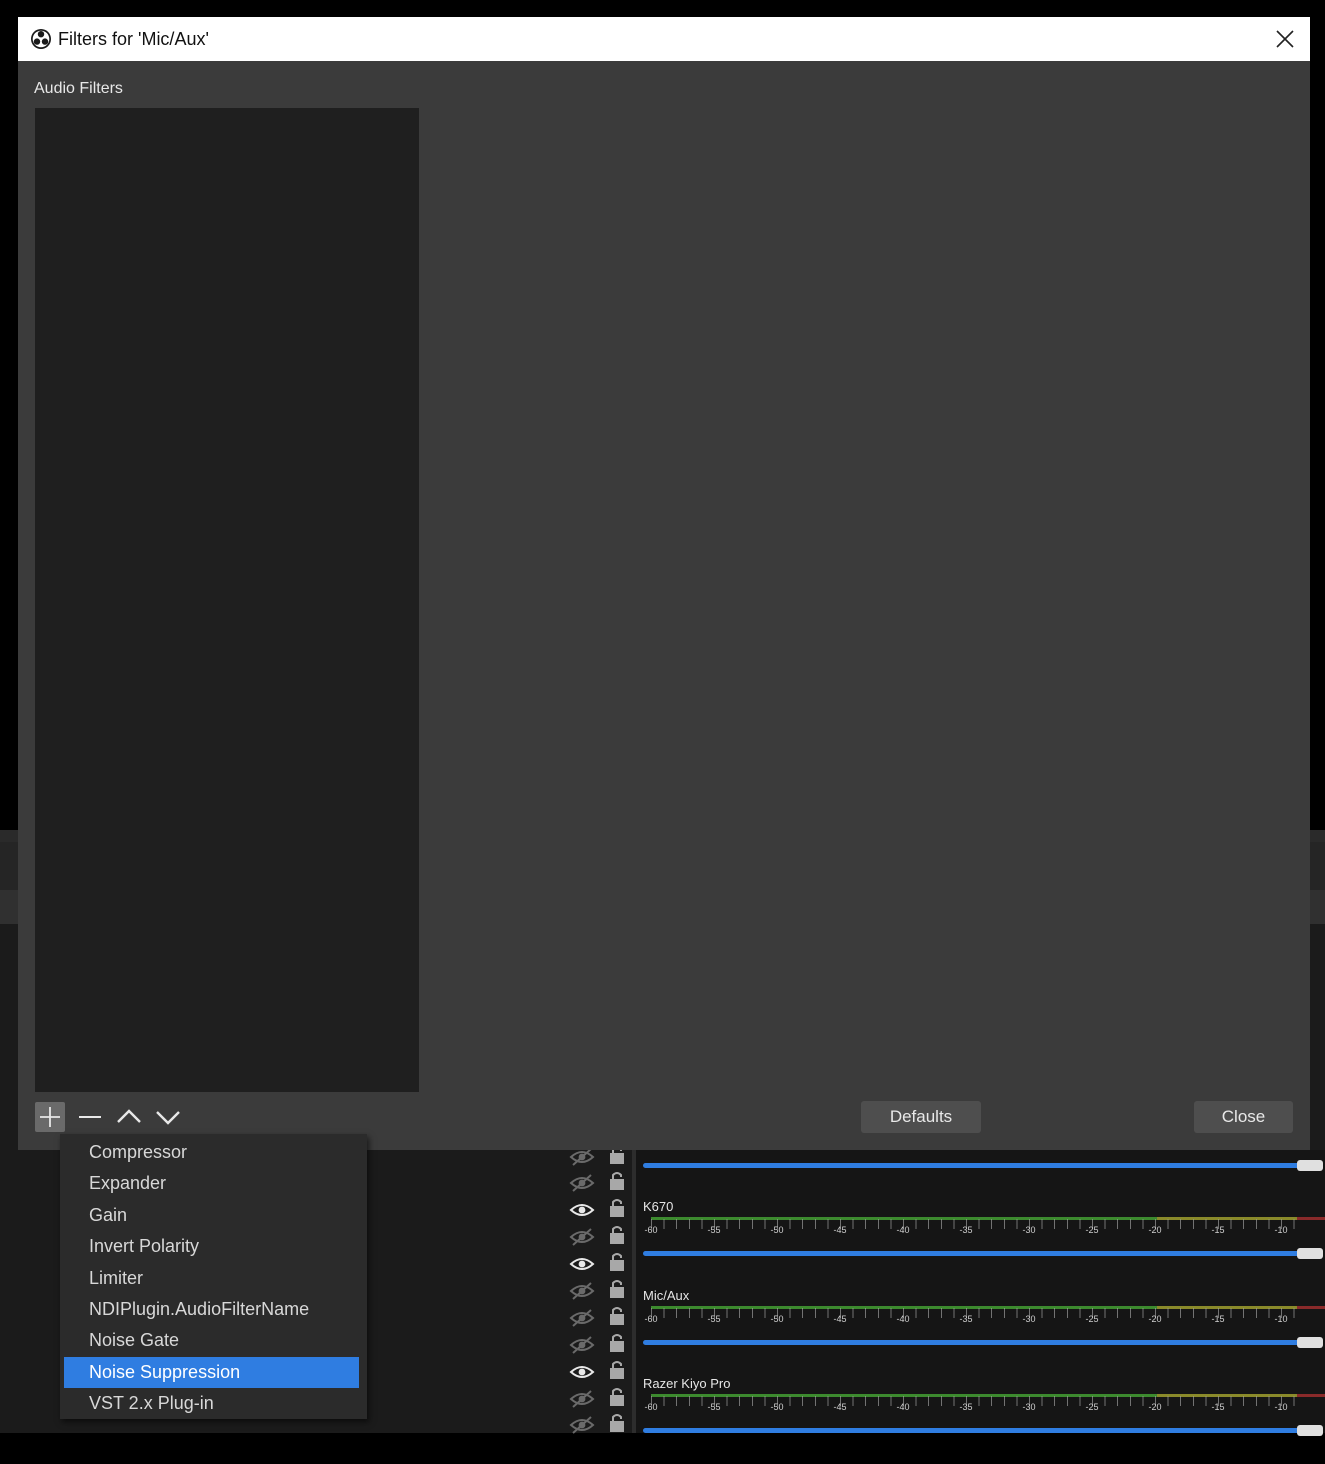  I want to click on add-filter-button, so click(50, 1117).